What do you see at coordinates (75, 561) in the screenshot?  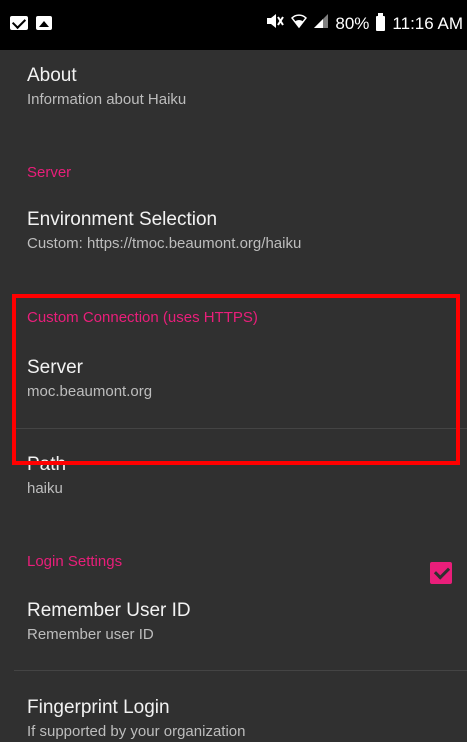 I see `section-header-login-settings: Login Settings` at bounding box center [75, 561].